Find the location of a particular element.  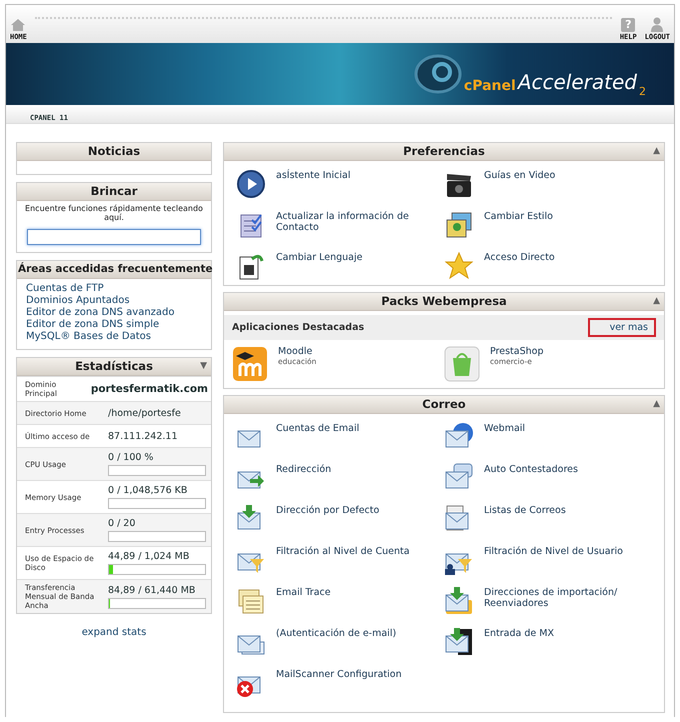

stat-value: 84,89 / 61,440 MB is located at coordinates (152, 590).